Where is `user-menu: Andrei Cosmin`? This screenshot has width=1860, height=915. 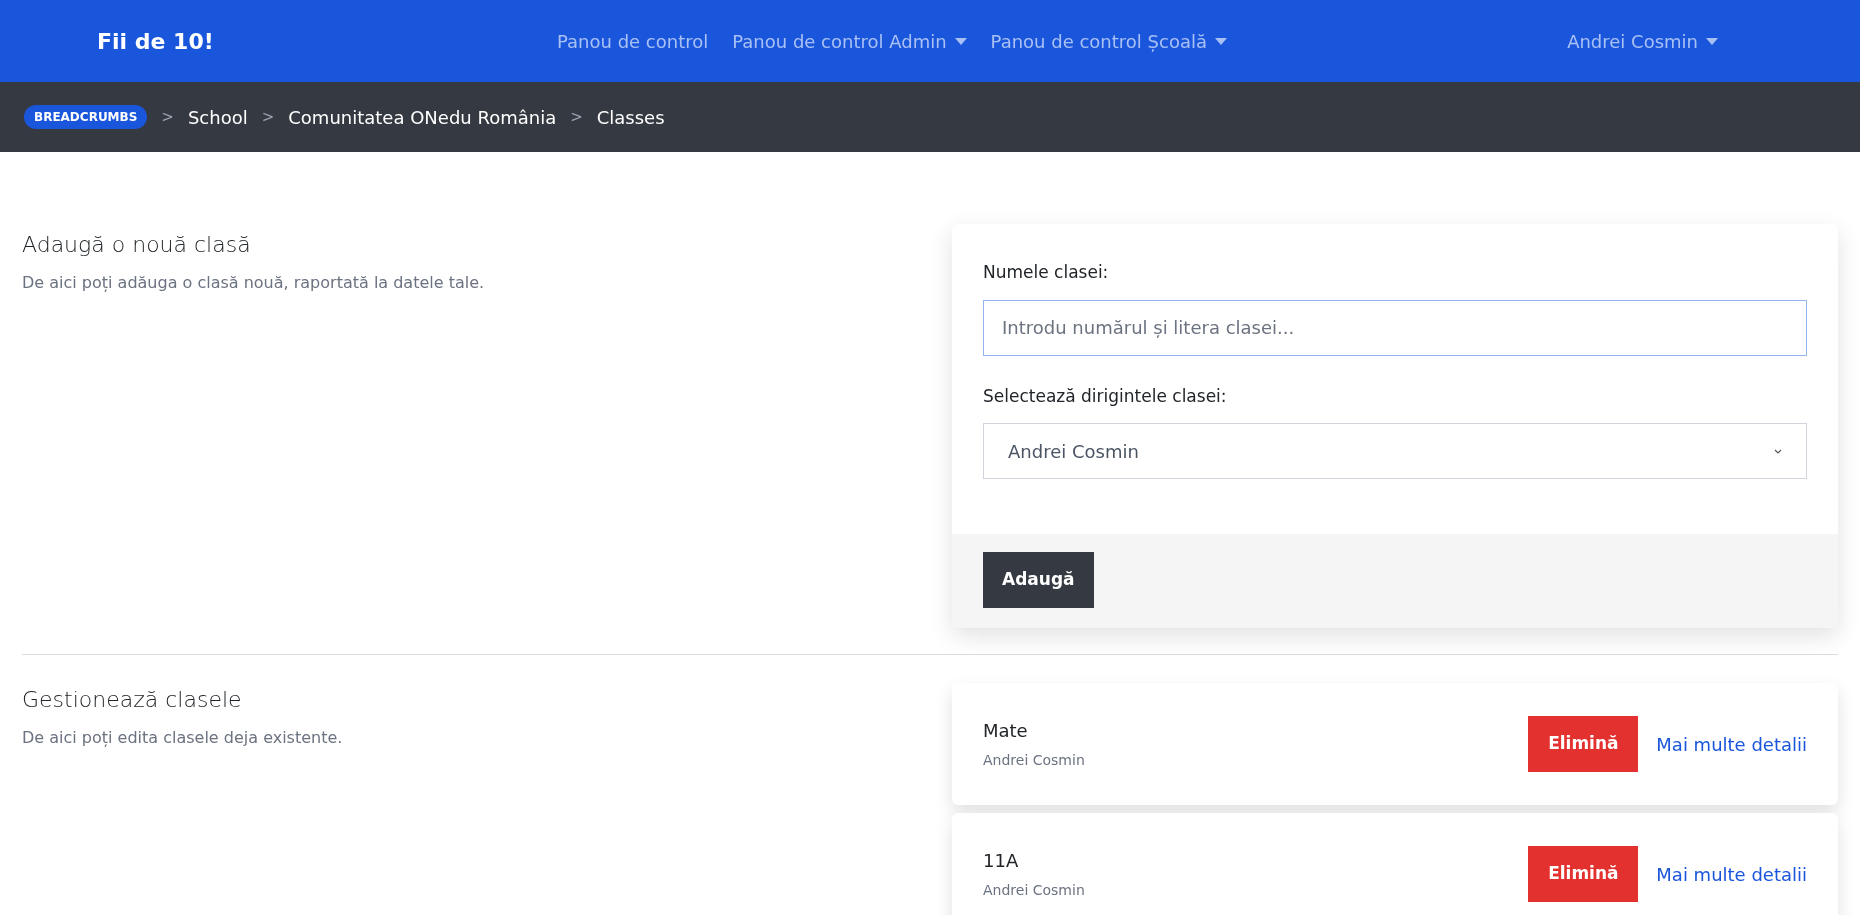
user-menu: Andrei Cosmin is located at coordinates (1642, 41).